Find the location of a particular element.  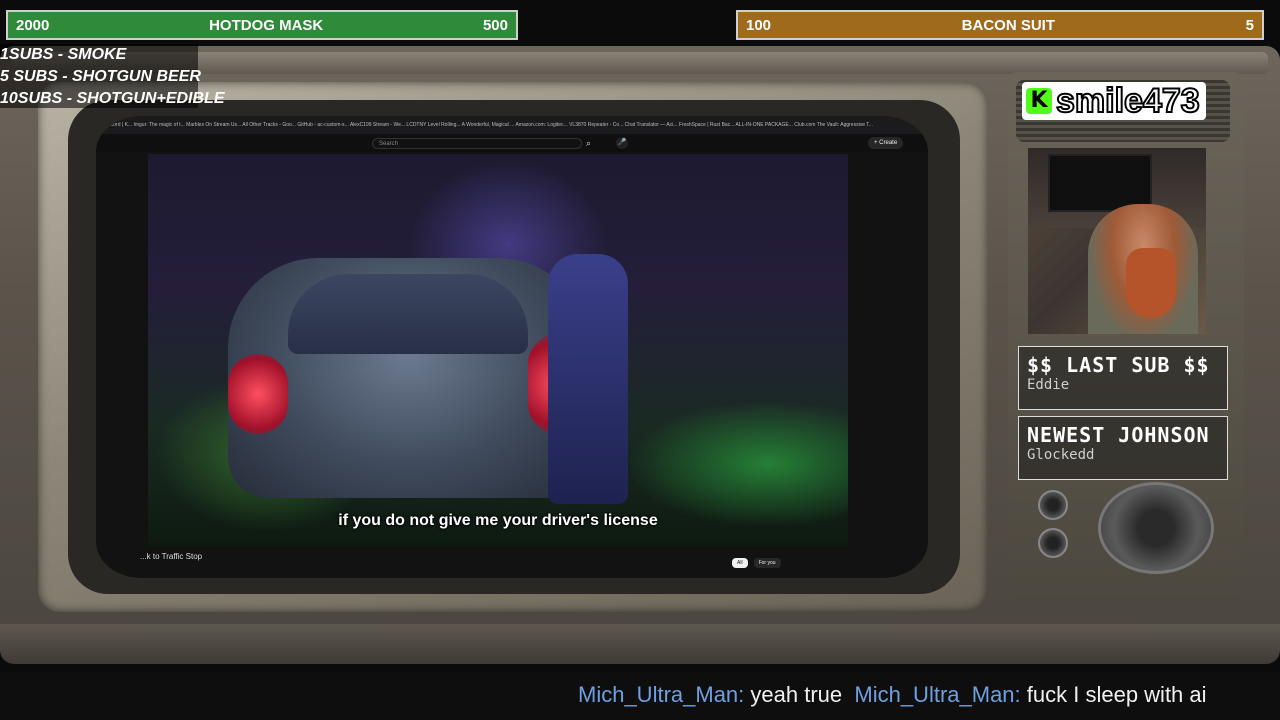

filter-chips: All For you is located at coordinates (756, 563).